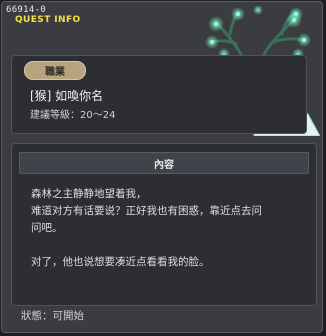 The width and height of the screenshot is (326, 336). Describe the element at coordinates (164, 163) in the screenshot. I see `content-title: 內容` at that location.